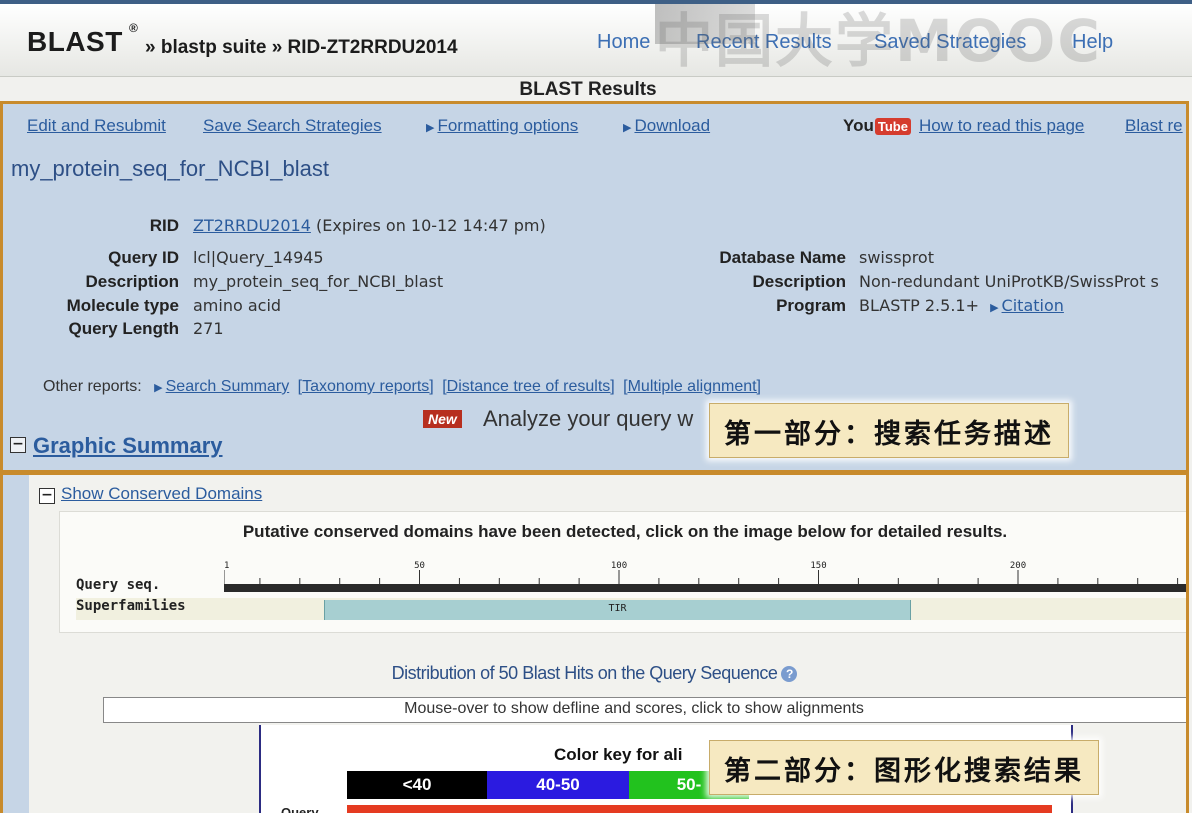  I want to click on multiple-alignment-link: [Multiple alignment], so click(692, 386).